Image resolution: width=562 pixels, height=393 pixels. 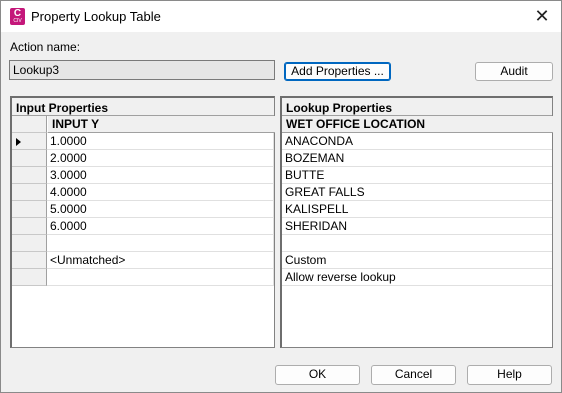 I want to click on lookup-cell-custom: Custom, so click(x=417, y=260).